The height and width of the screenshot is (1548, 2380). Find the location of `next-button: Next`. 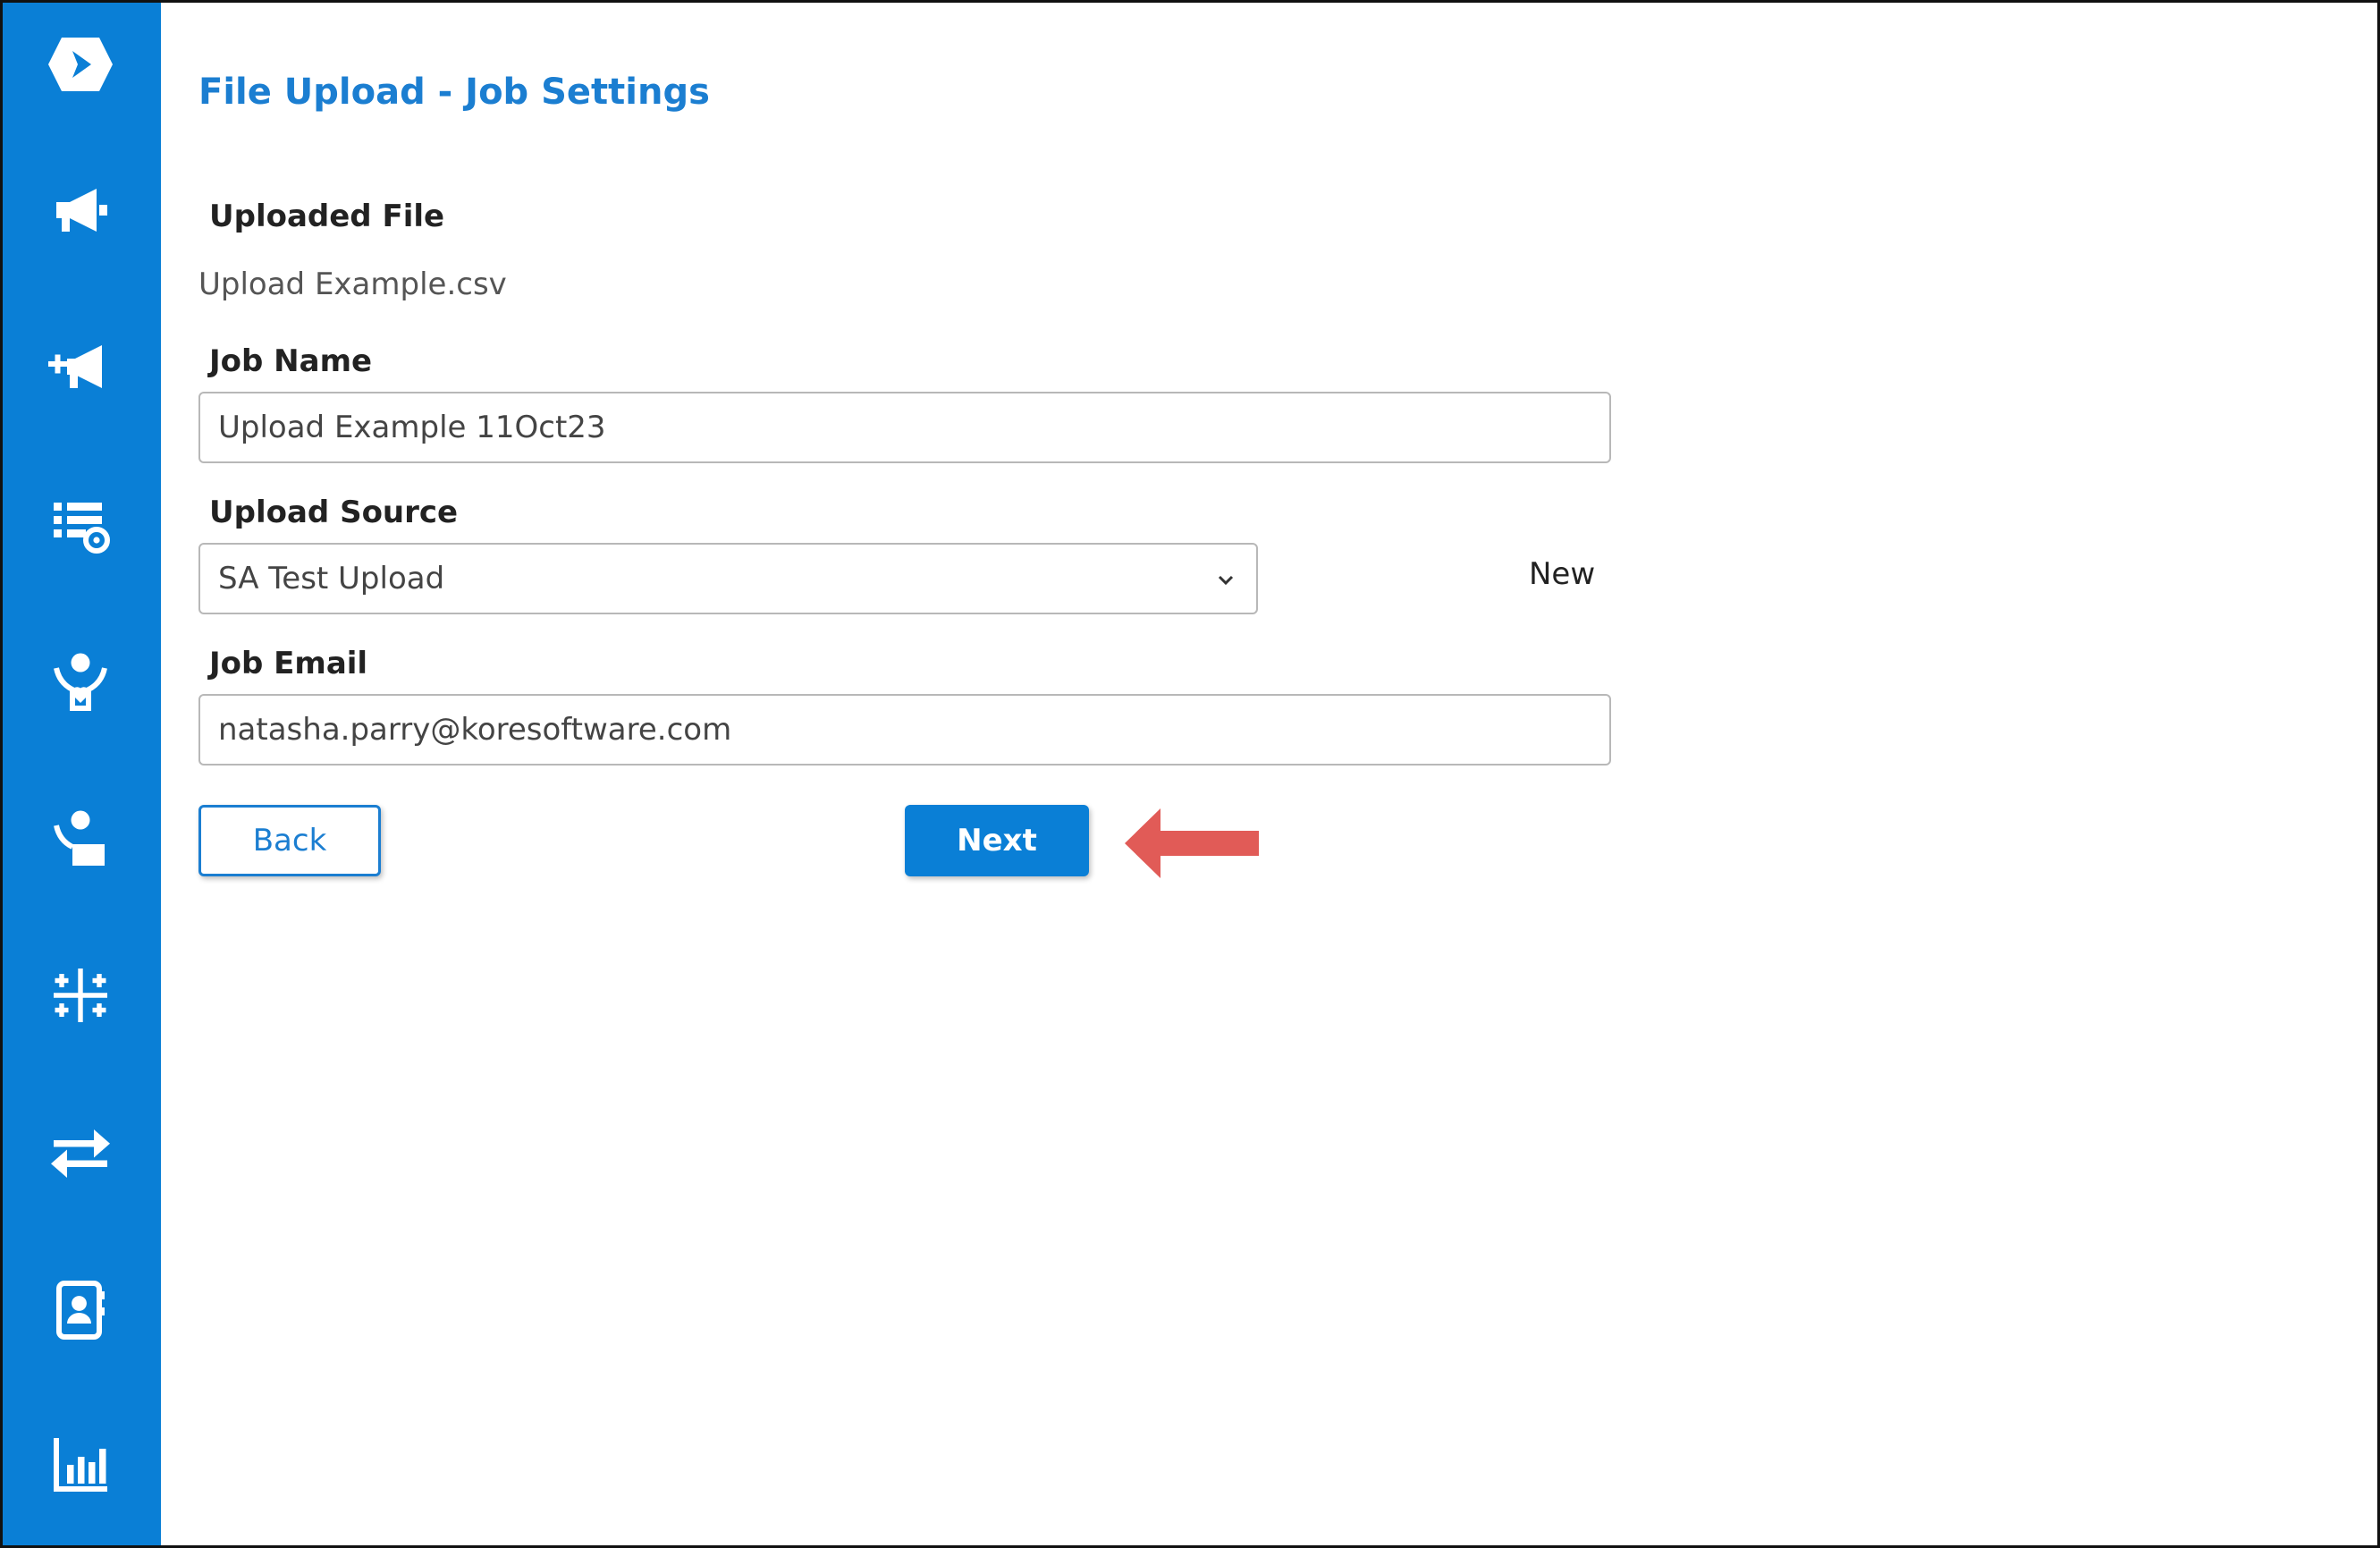

next-button: Next is located at coordinates (997, 840).